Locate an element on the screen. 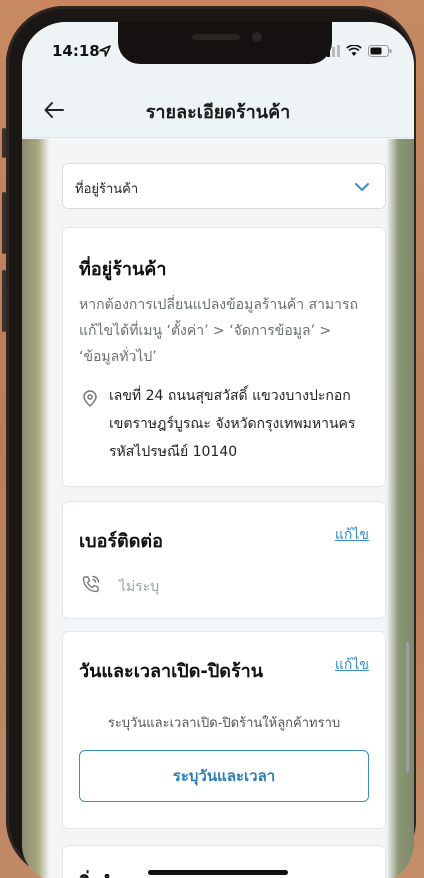 This screenshot has height=878, width=424. status-time: 14:18 is located at coordinates (76, 51).